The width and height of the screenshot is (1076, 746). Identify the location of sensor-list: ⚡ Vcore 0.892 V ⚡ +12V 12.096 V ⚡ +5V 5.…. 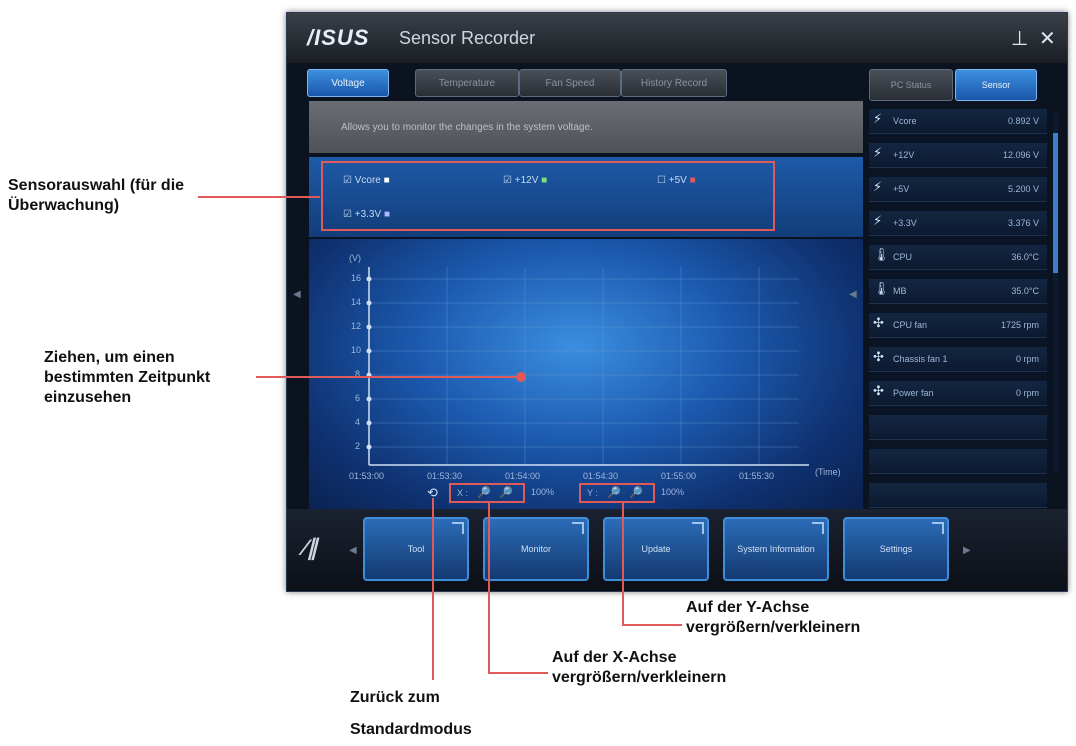
(958, 309).